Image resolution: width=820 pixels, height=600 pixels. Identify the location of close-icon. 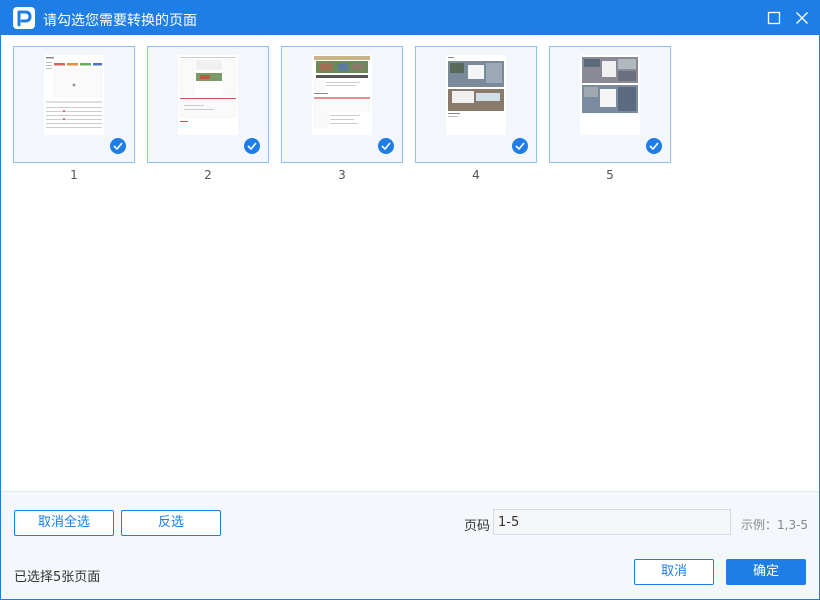
(802, 18).